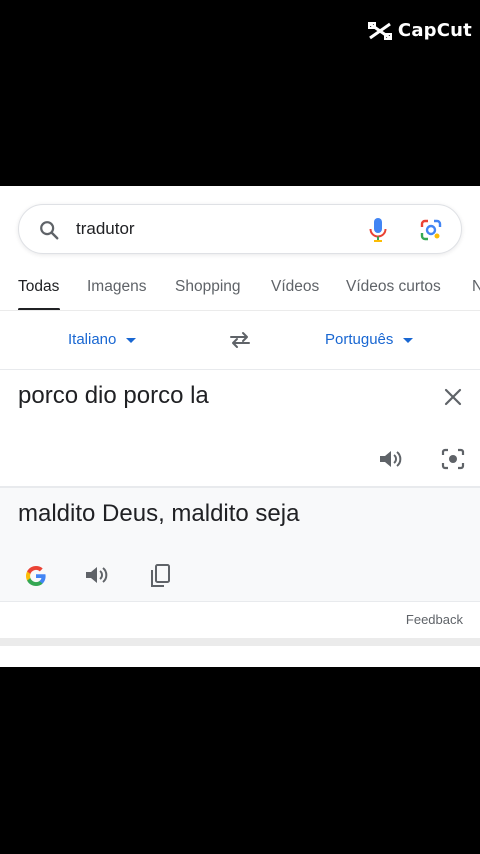 The width and height of the screenshot is (480, 854). I want to click on capcut-watermark: CapCut, so click(419, 30).